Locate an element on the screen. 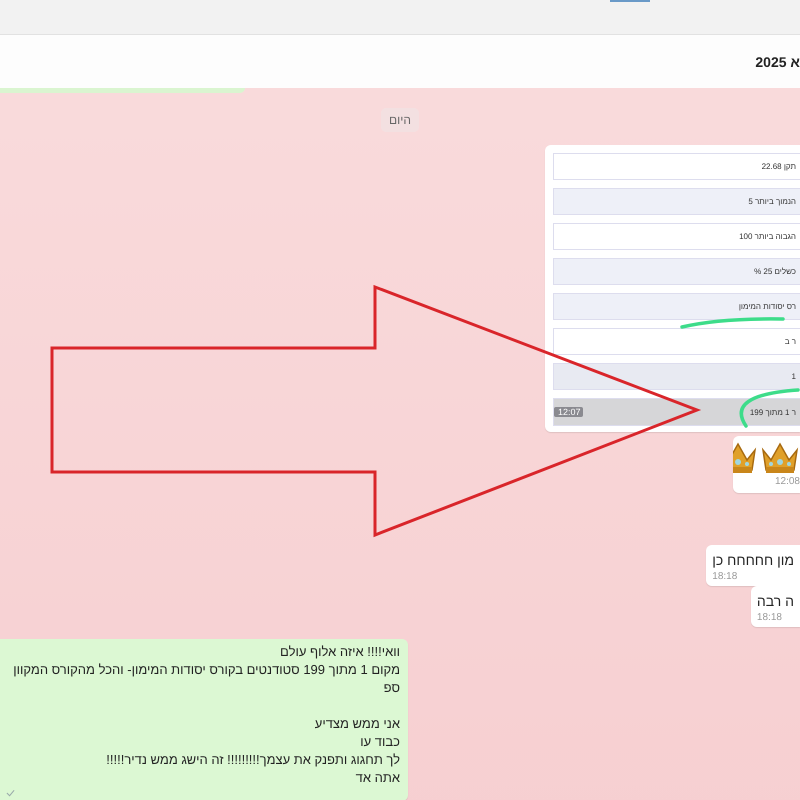 The width and height of the screenshot is (800, 800). message-time: 12:07 is located at coordinates (568, 412).